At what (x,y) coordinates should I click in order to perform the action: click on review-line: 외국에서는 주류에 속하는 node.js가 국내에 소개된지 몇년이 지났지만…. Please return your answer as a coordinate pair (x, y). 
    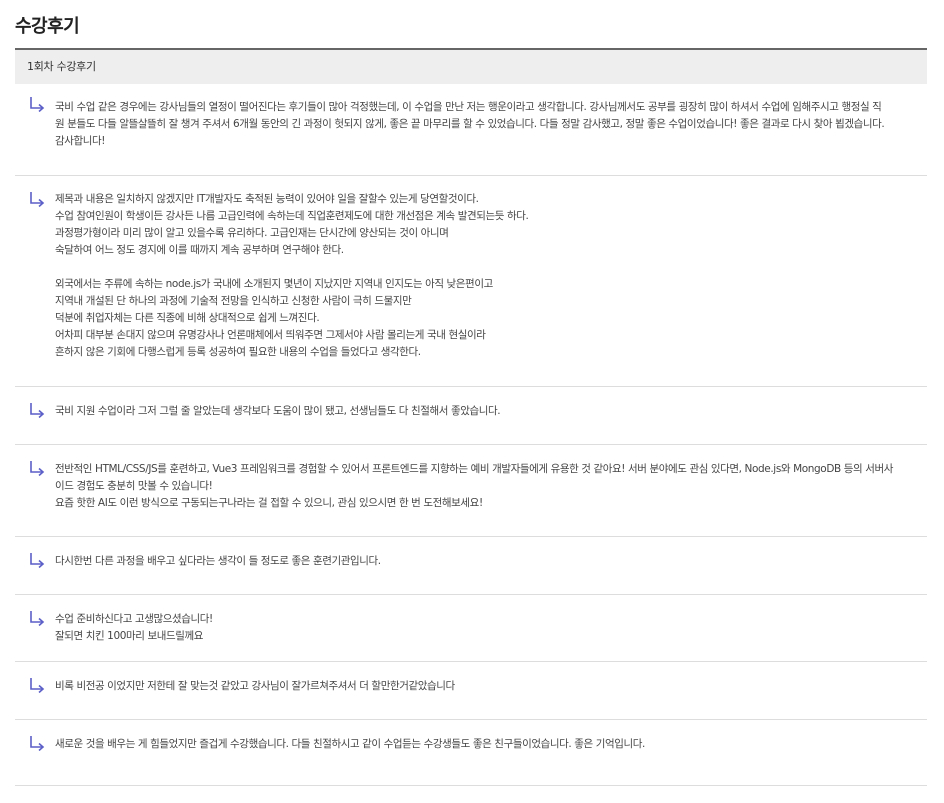
    Looking at the image, I should click on (274, 284).